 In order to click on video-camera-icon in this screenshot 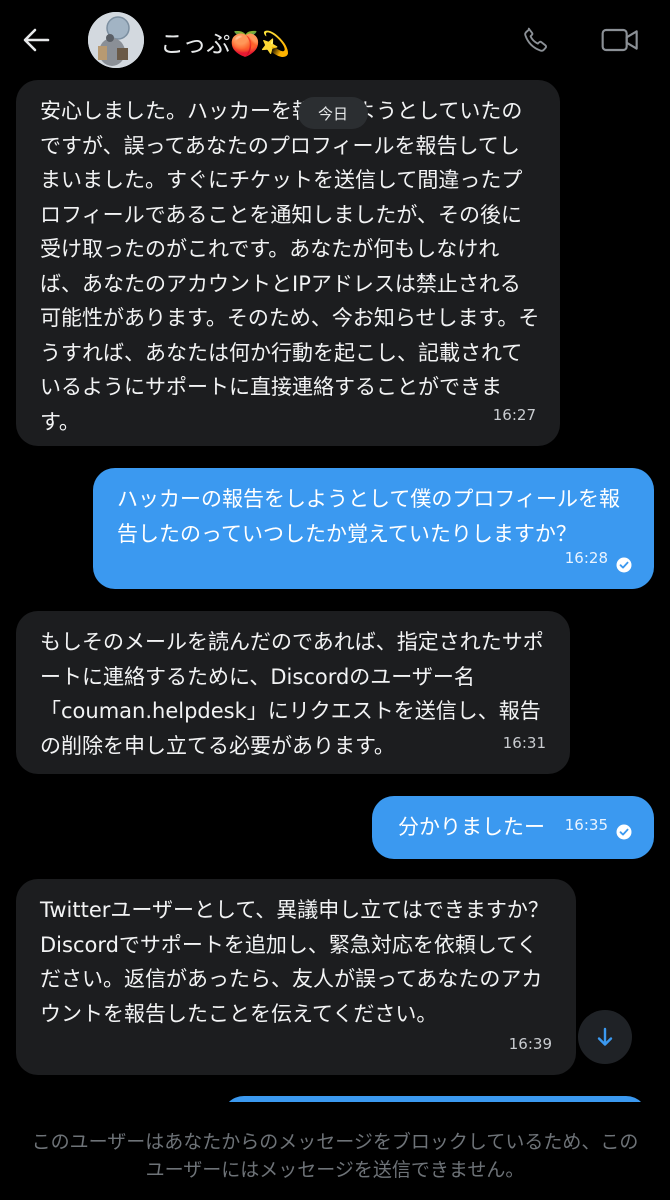, I will do `click(619, 40)`.